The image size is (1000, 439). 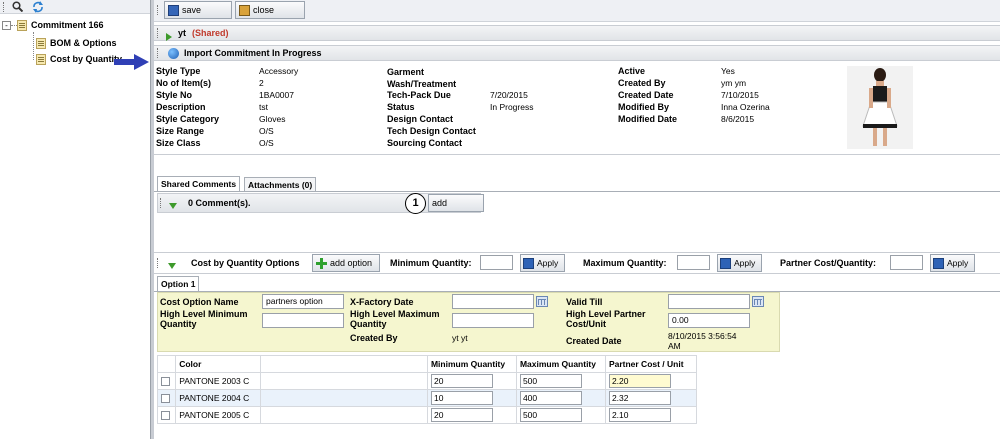 I want to click on techpack-due-value: 7/20/2015, so click(x=509, y=95).